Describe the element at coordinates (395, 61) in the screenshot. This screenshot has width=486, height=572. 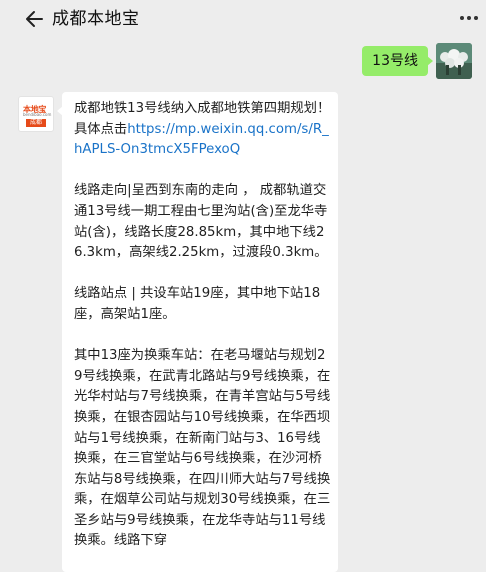
I see `outgoing-message-text: 13号线` at that location.